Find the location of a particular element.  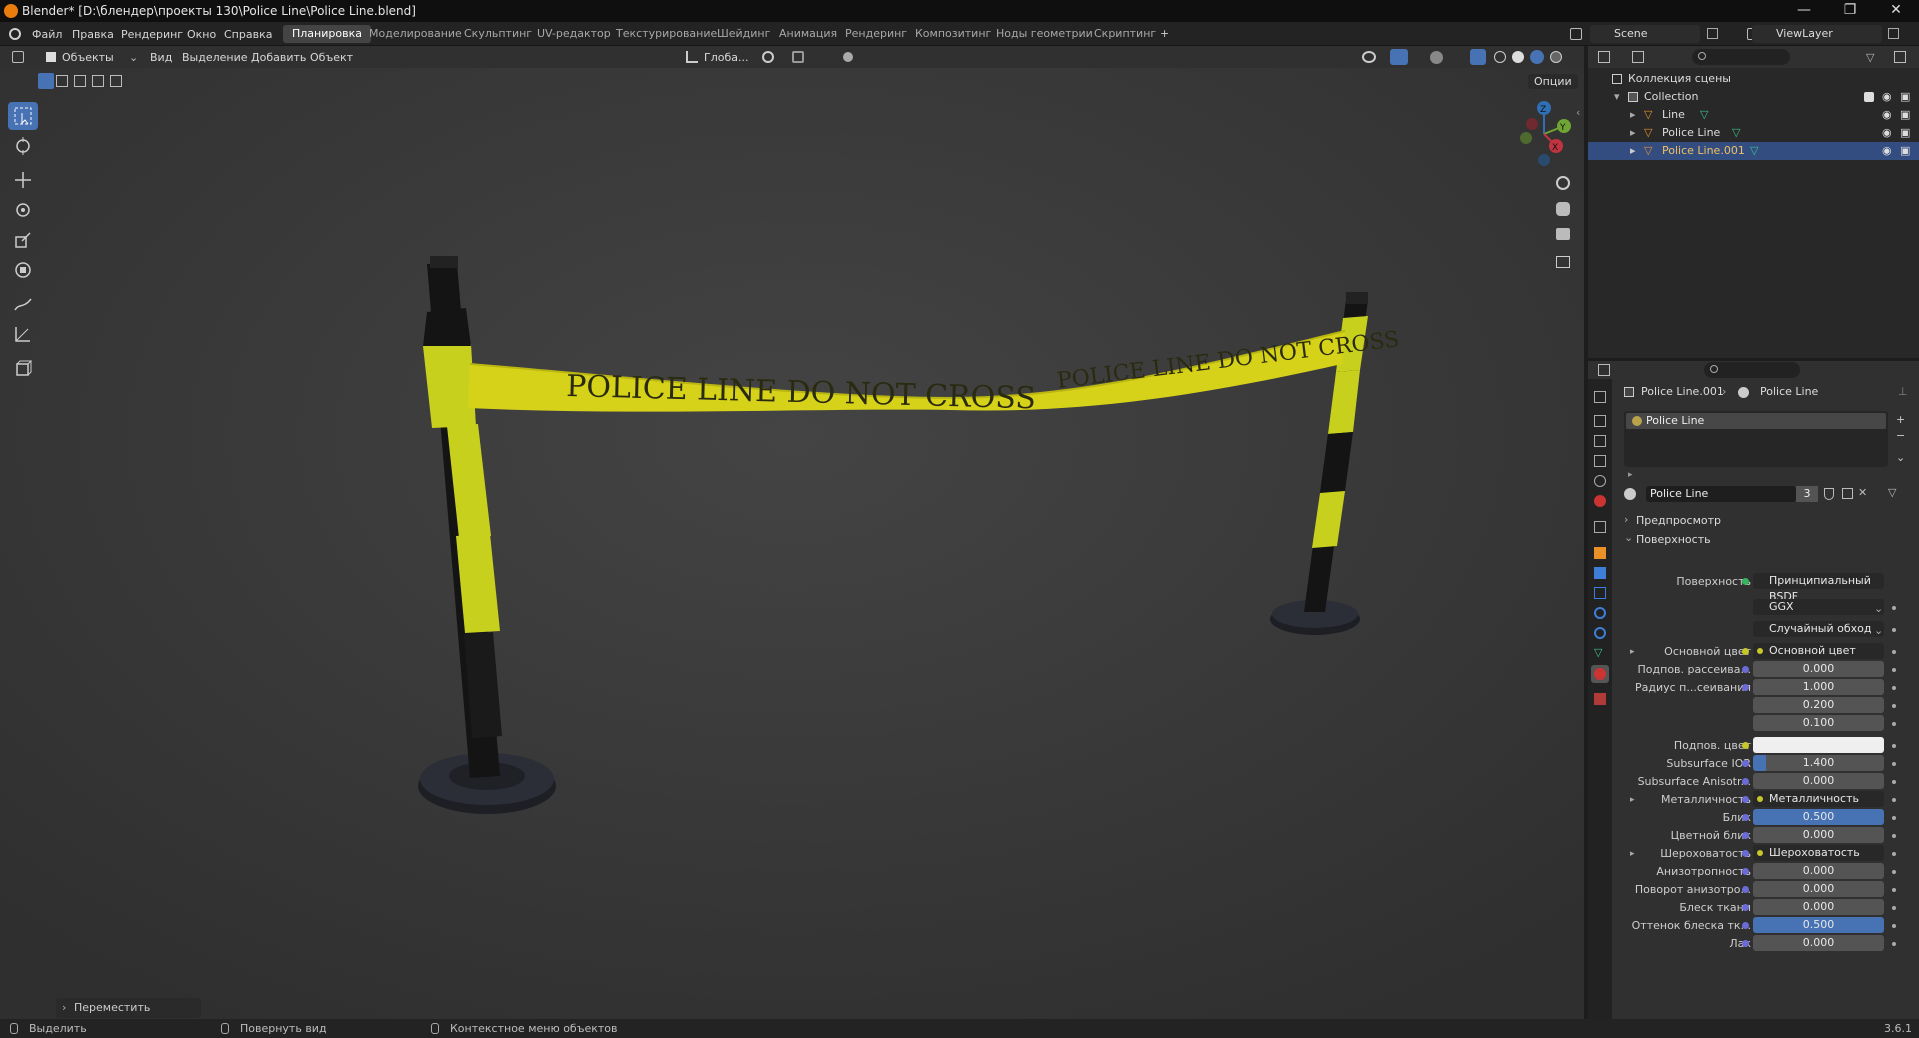

options-dropdown: Опции is located at coordinates (1553, 81).